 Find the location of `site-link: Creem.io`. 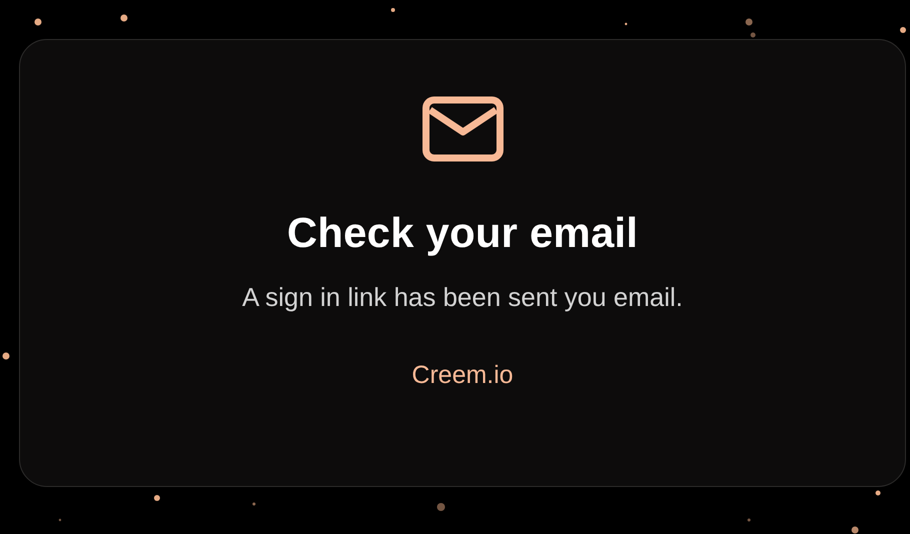

site-link: Creem.io is located at coordinates (463, 375).